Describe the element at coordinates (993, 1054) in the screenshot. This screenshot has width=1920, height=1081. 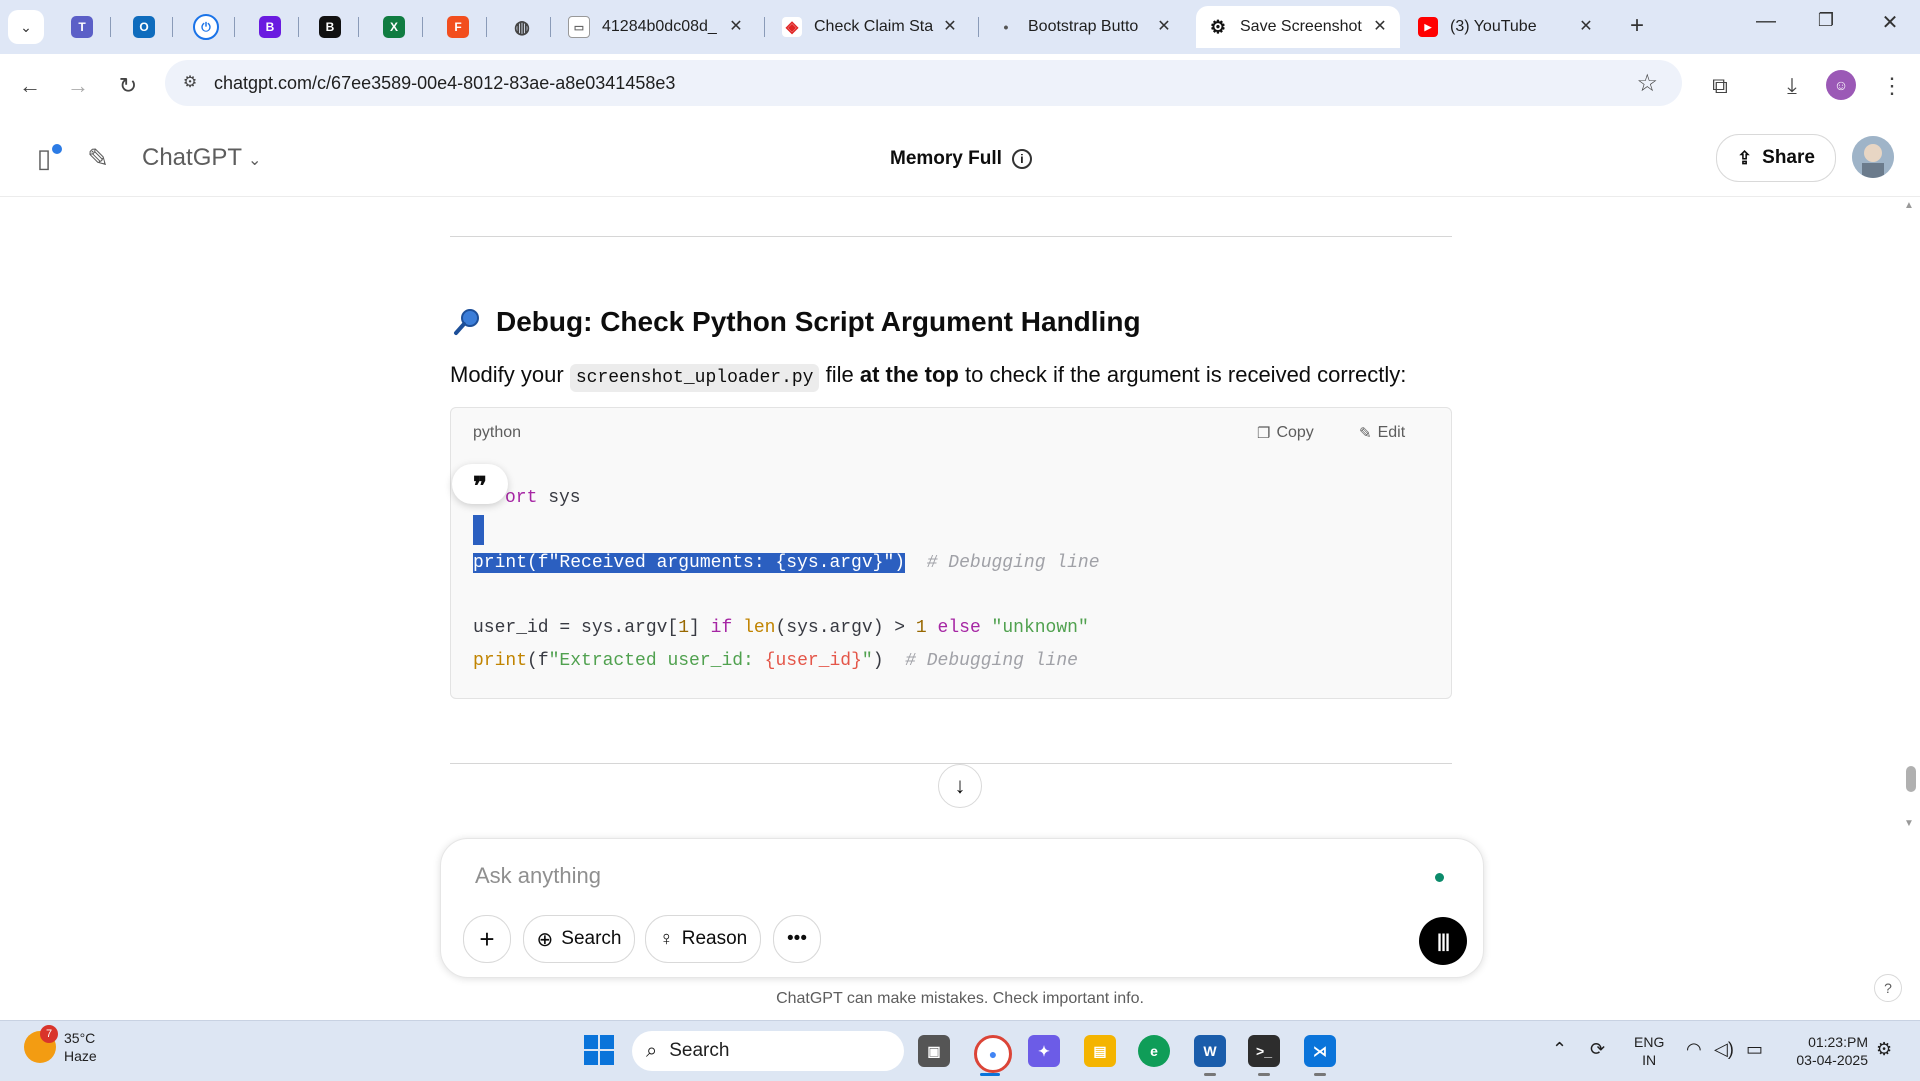
I see `chrome-icon: ●` at that location.